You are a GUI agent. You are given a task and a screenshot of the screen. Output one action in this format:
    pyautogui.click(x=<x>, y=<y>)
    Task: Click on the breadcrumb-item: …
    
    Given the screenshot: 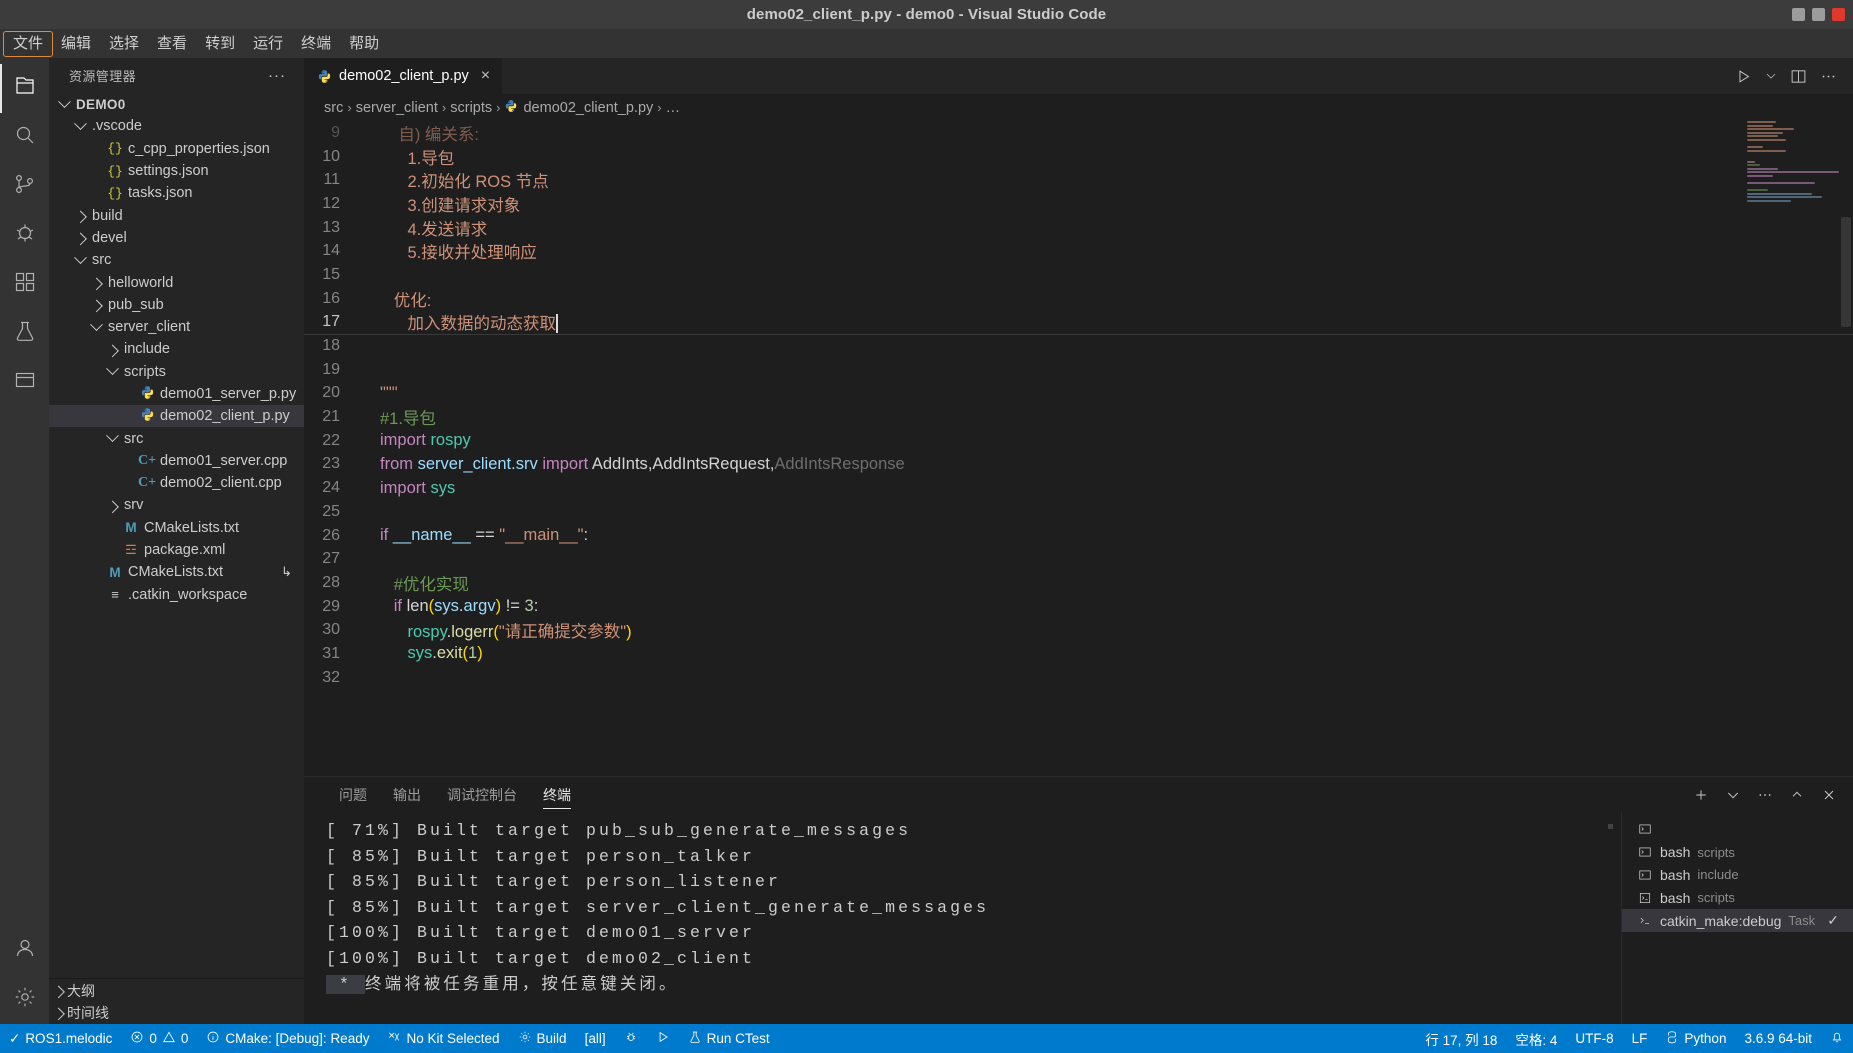 What is the action you would take?
    pyautogui.click(x=673, y=108)
    